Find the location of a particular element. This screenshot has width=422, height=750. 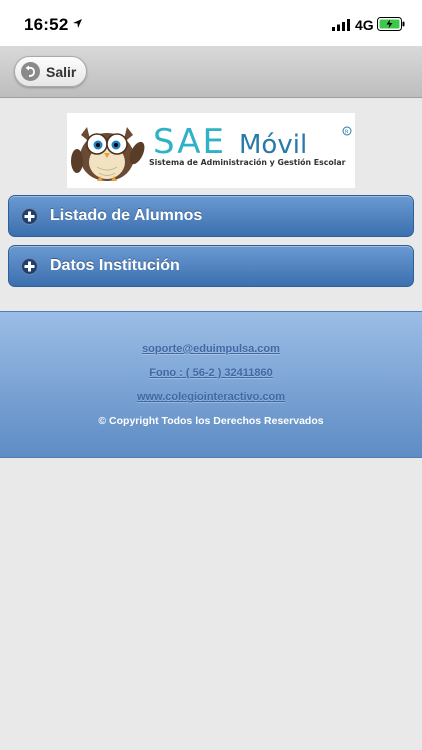

support-email-link: soporte@eduimpulsa.com is located at coordinates (211, 349).